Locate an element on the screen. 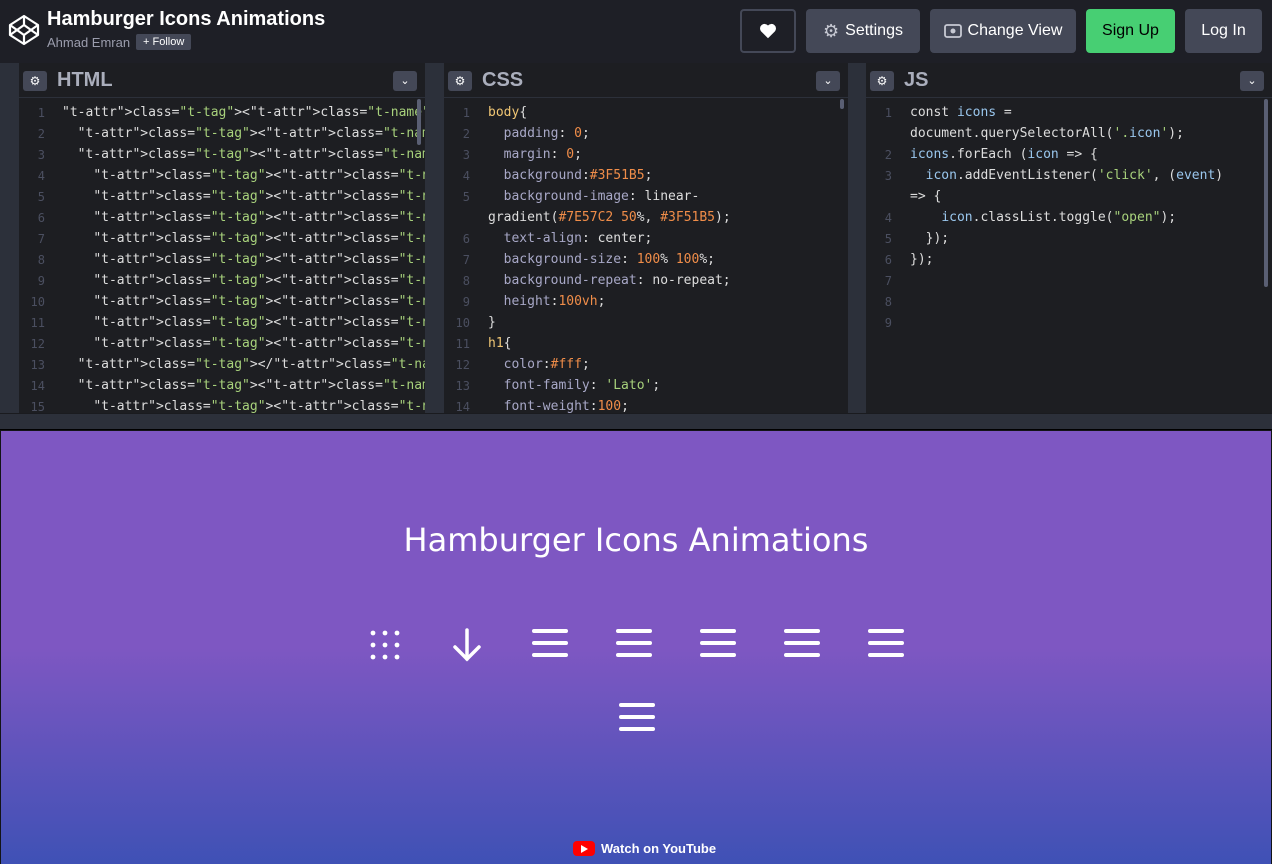 This screenshot has width=1272, height=864. line-number: 12 is located at coordinates (37, 344).